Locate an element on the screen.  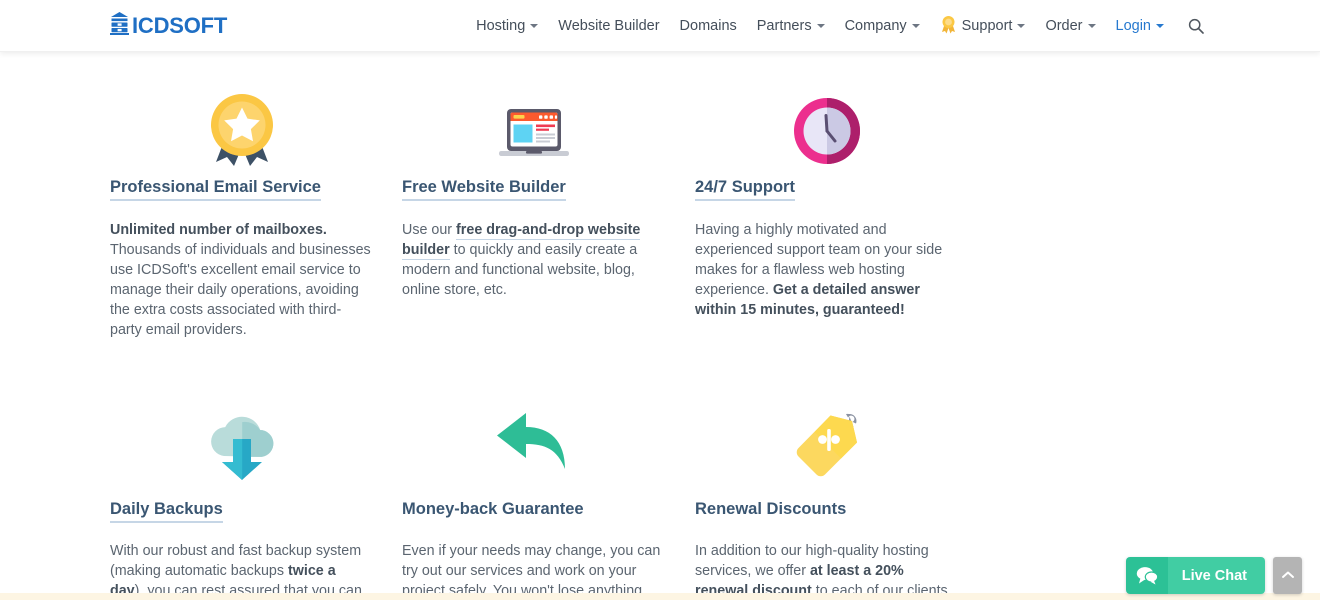
nav-item-order: Order is located at coordinates (1070, 26).